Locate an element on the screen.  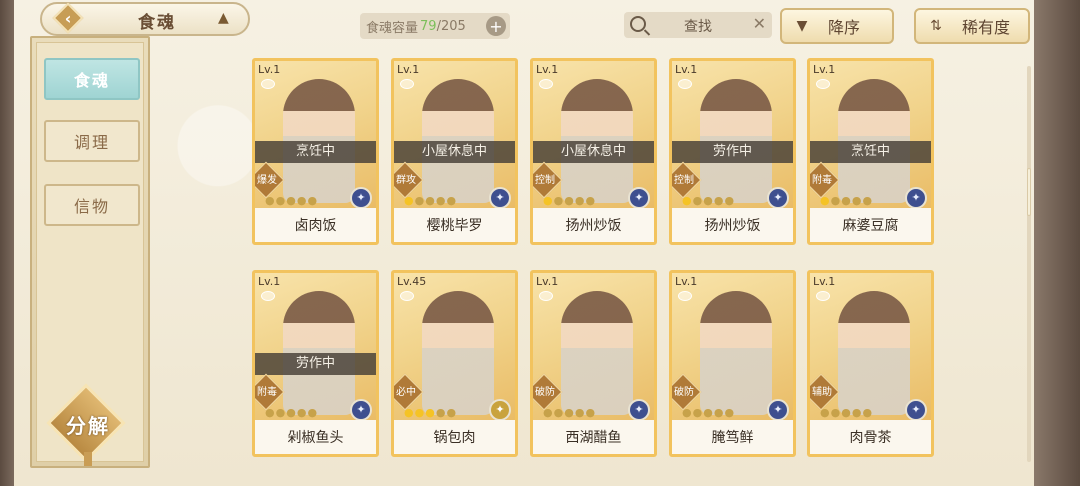
role-label: 控制 is located at coordinates (684, 180).